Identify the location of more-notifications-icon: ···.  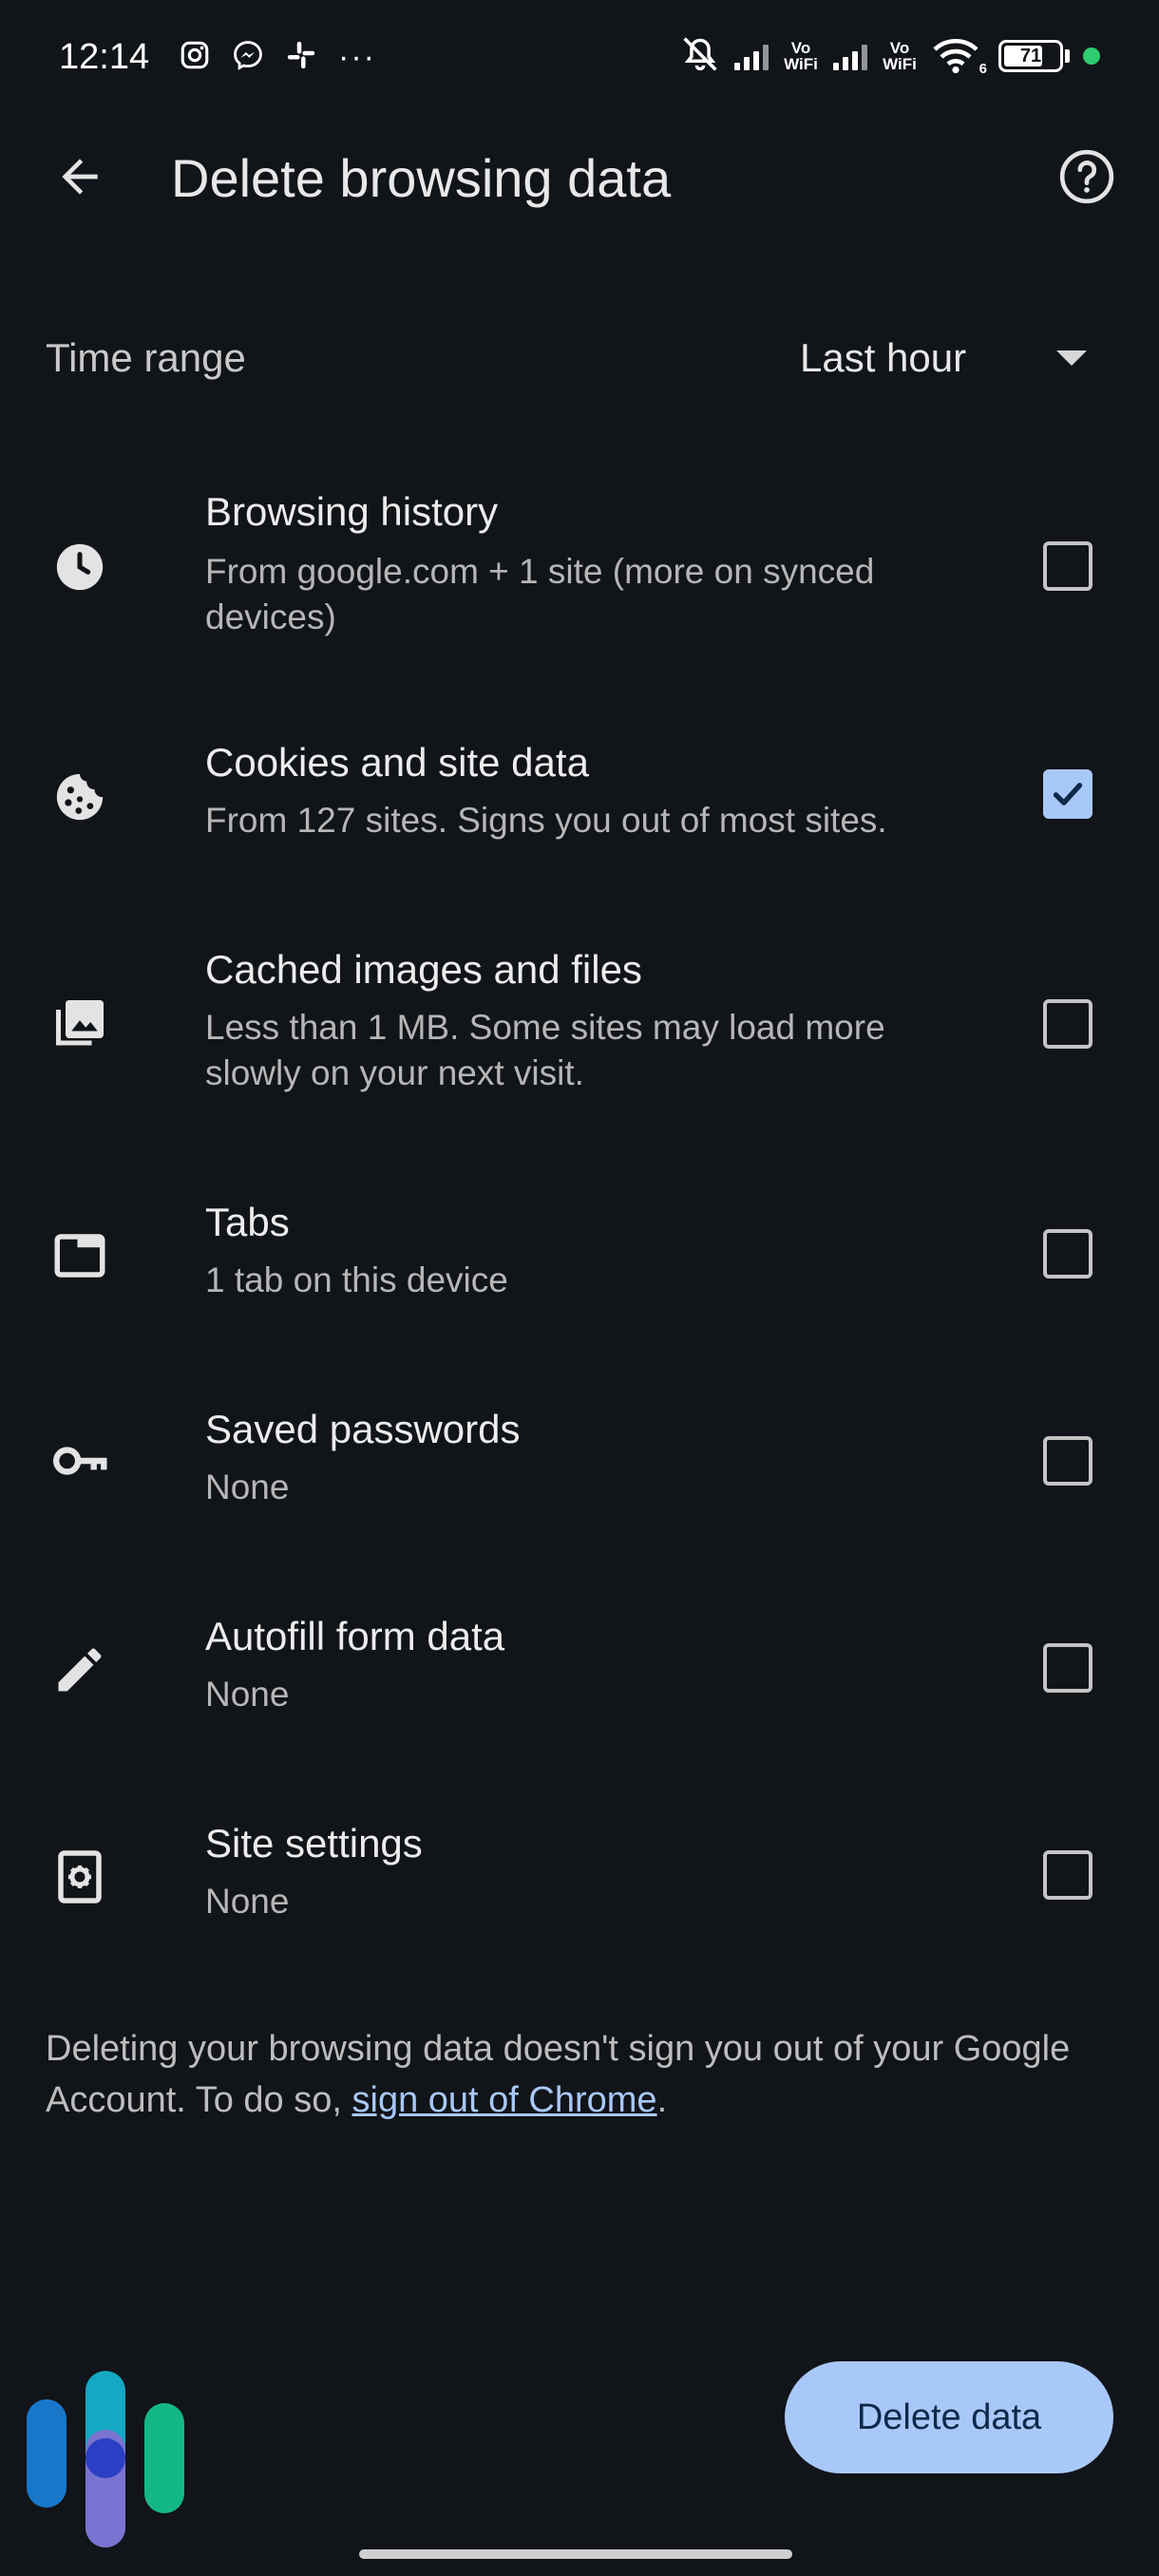
(357, 56).